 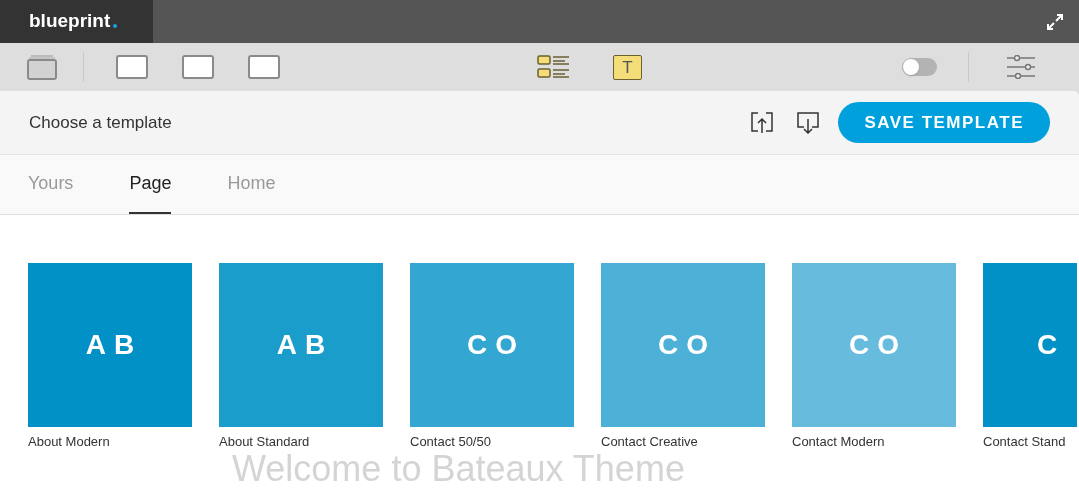 I want to click on template-thumbnail: C, so click(x=1030, y=345).